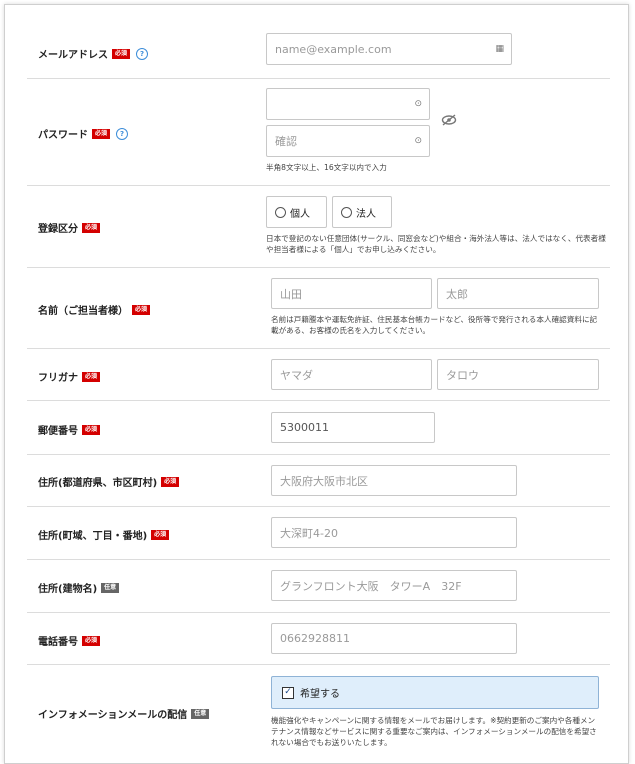  Describe the element at coordinates (300, 214) in the screenshot. I see `radio-label: 個人` at that location.